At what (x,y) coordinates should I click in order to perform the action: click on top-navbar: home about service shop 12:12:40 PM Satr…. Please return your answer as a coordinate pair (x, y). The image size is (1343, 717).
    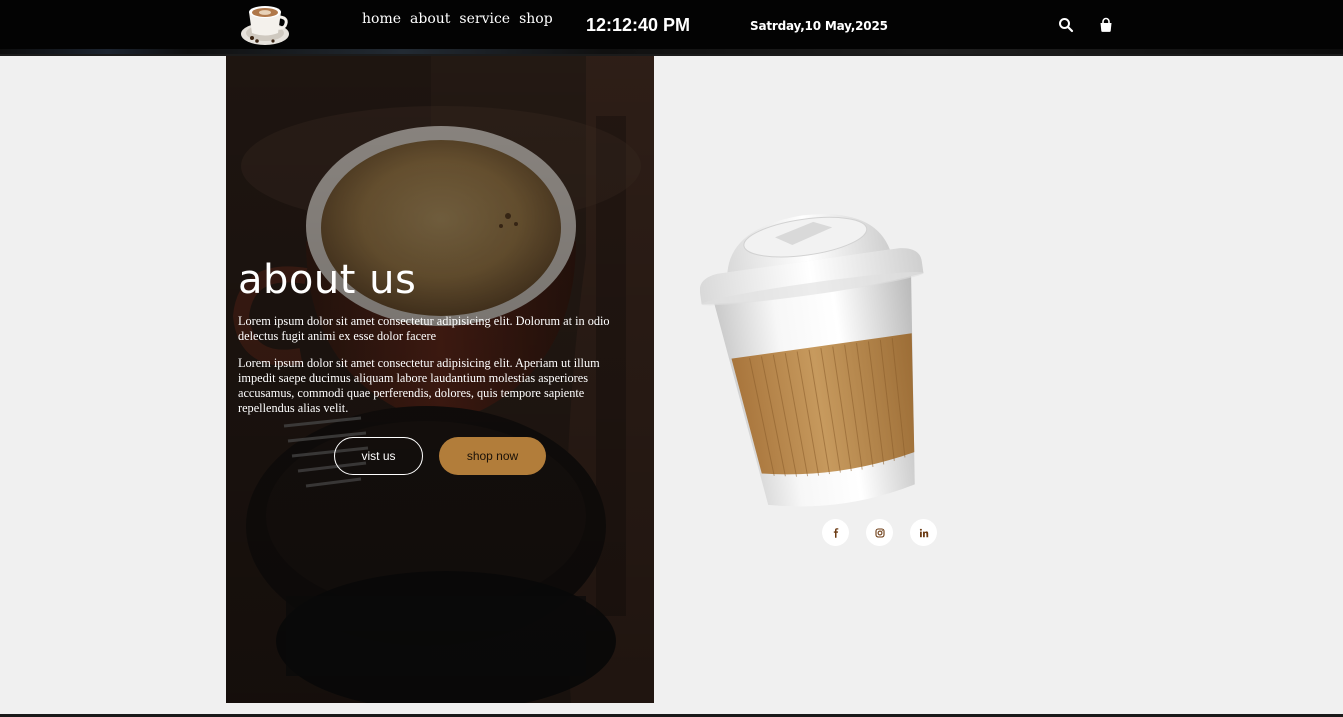
    Looking at the image, I should click on (671, 28).